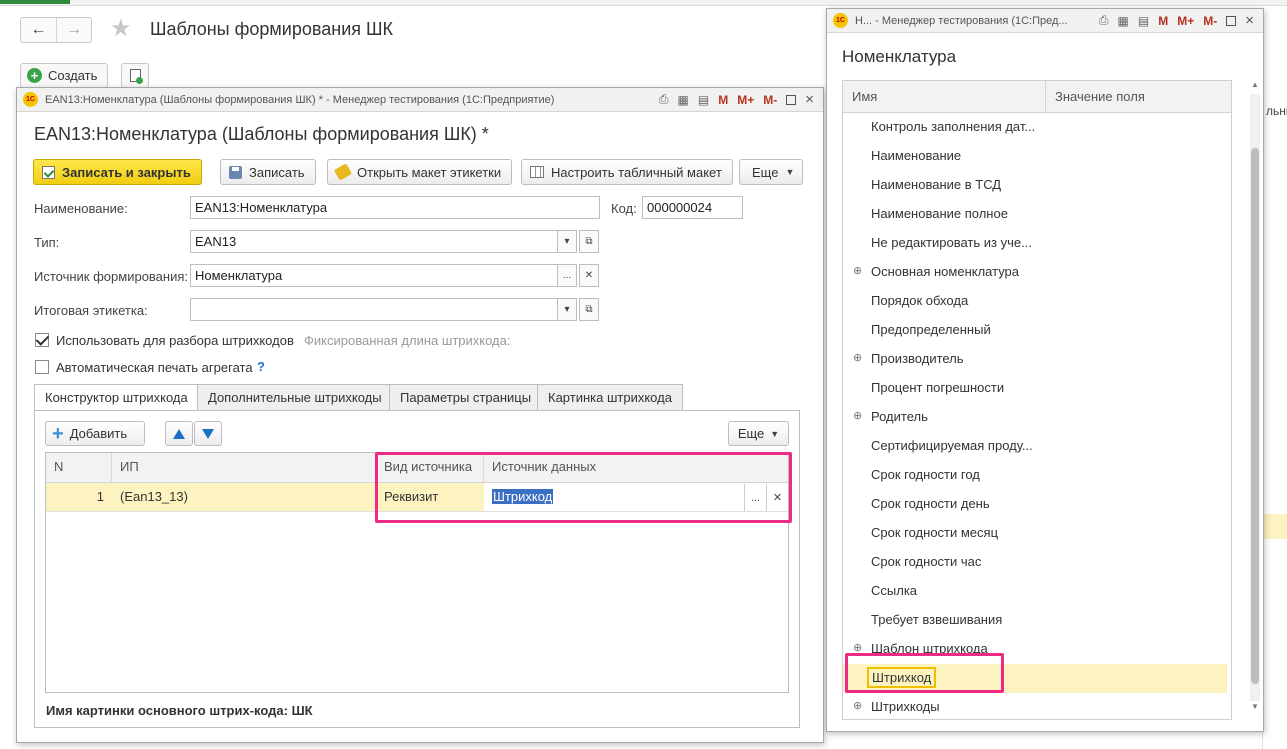  Describe the element at coordinates (1035, 475) in the screenshot. I see `tree-item: Срок годности год` at that location.